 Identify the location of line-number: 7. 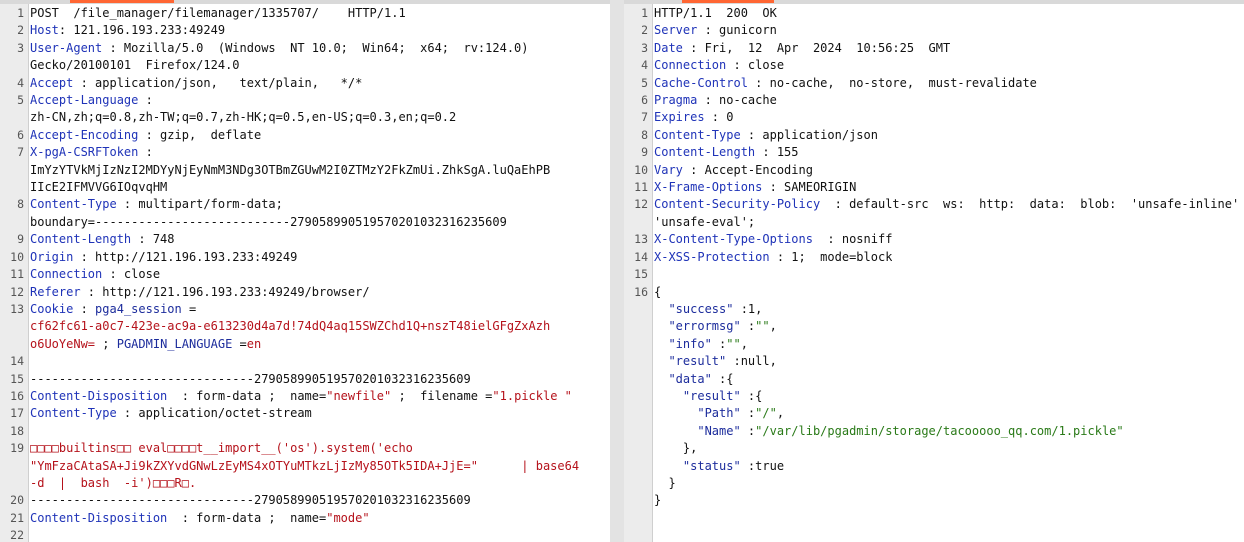
(644, 117).